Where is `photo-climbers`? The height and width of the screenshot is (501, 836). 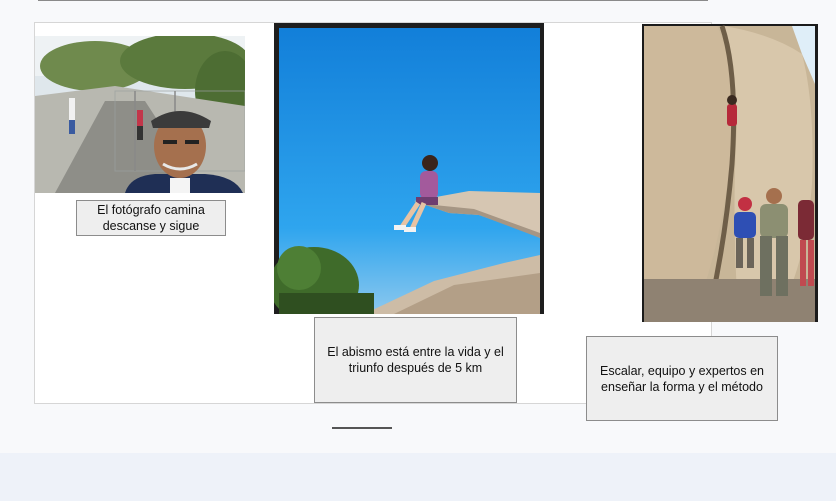
photo-climbers is located at coordinates (730, 173).